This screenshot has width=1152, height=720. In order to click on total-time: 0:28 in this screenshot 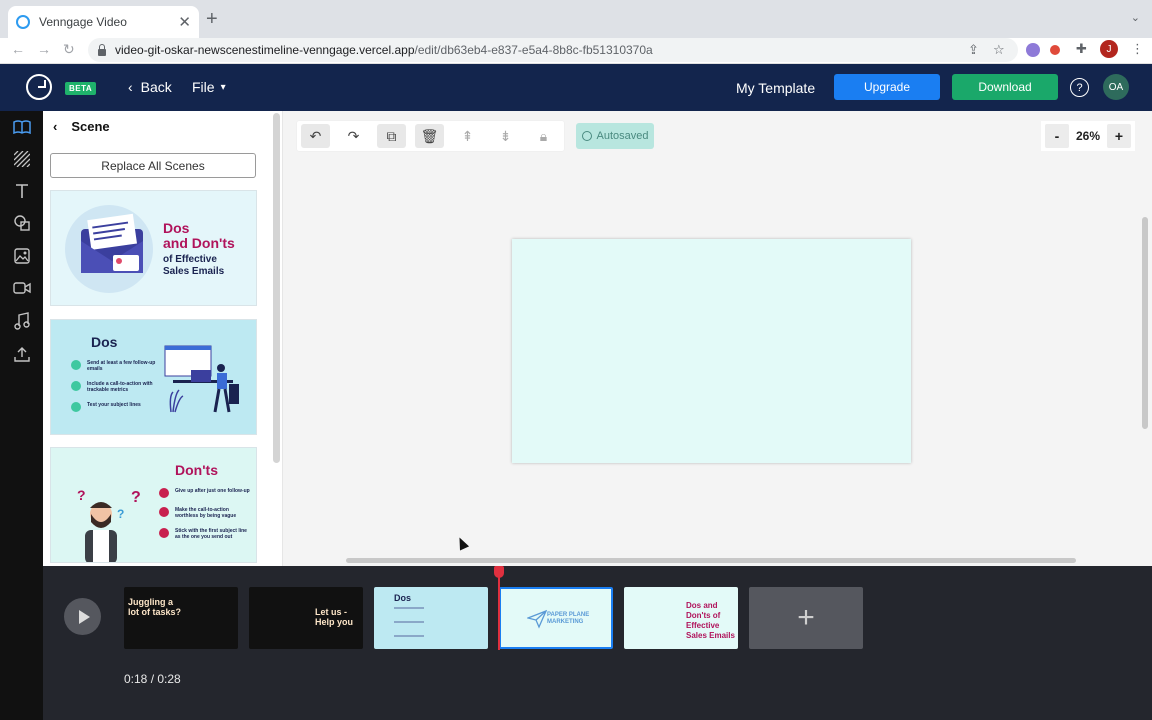, I will do `click(169, 679)`.